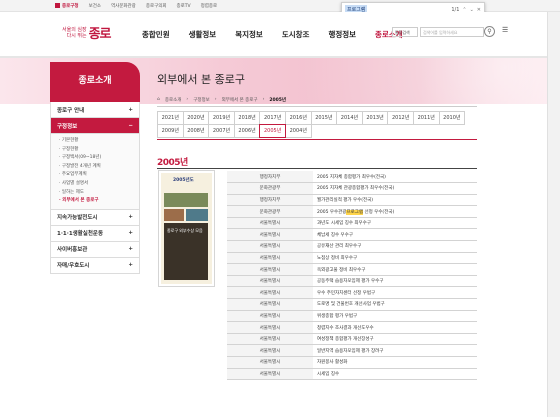 Image resolution: width=560 pixels, height=417 pixels. Describe the element at coordinates (395, 200) in the screenshot. I see `award-text: 월가관리실적 평가 우수(전국)` at that location.